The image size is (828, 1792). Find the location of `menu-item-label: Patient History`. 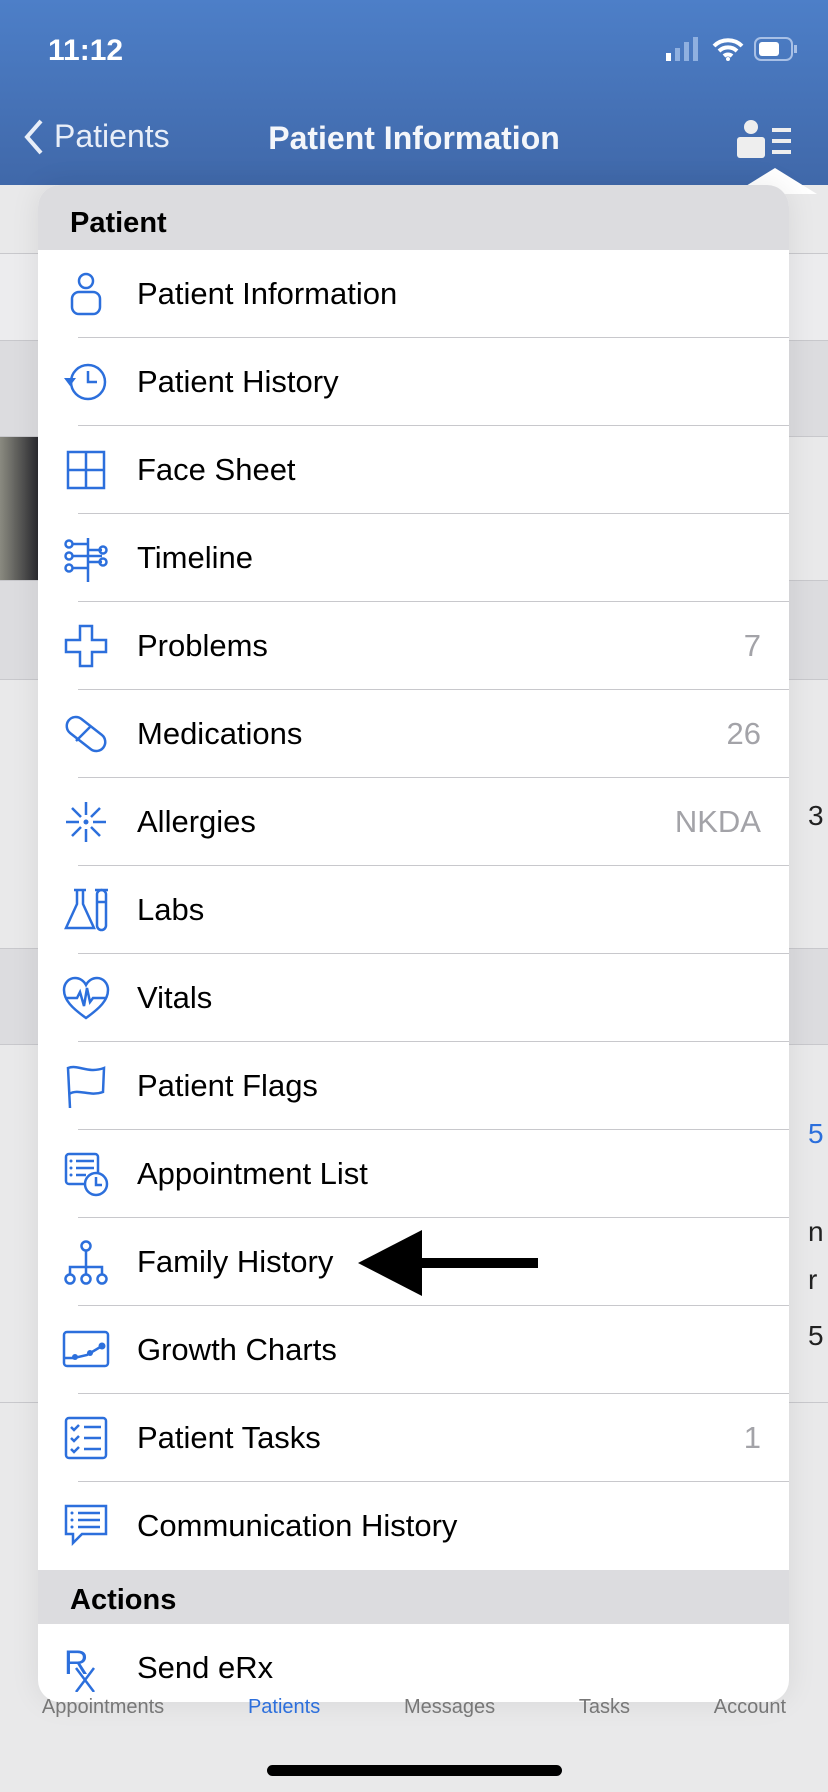

menu-item-label: Patient History is located at coordinates (238, 381).